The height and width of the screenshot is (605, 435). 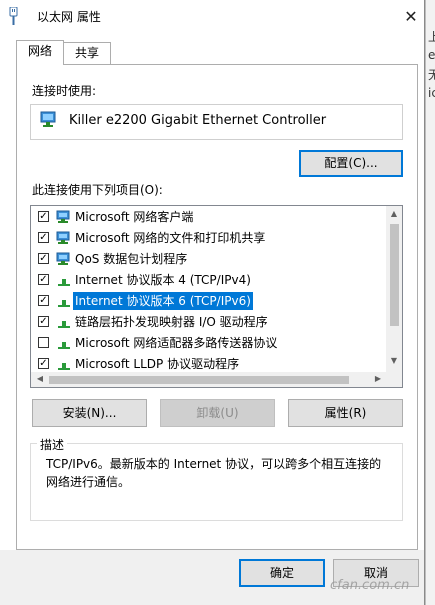 What do you see at coordinates (198, 120) in the screenshot?
I see `adapter-name: Killer e2200 Gigabit Ethernet Controller` at bounding box center [198, 120].